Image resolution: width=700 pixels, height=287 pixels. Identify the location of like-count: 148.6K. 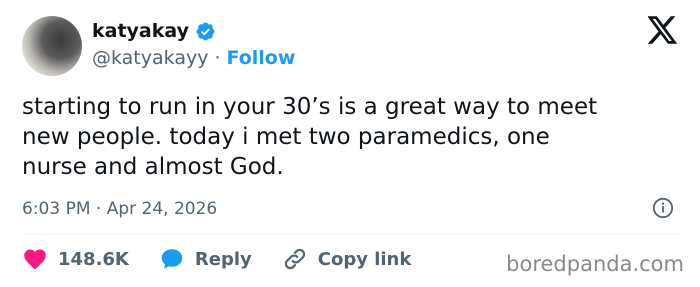
(93, 259).